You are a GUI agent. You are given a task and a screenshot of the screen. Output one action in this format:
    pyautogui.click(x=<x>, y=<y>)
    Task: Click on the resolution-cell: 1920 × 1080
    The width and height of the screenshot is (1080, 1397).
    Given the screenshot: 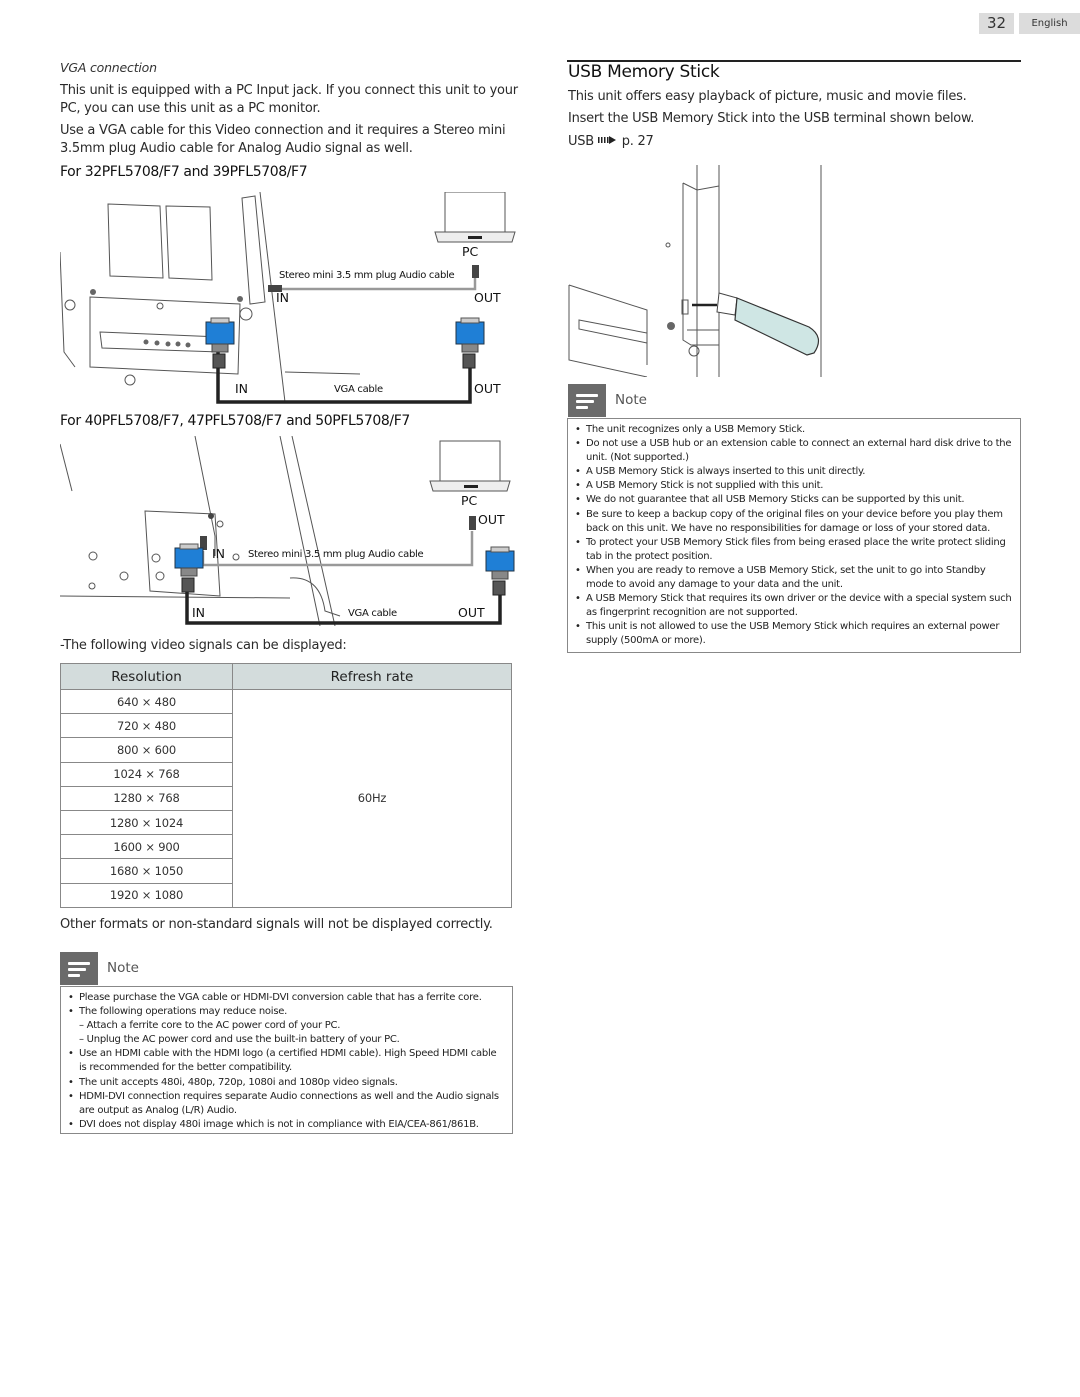 What is the action you would take?
    pyautogui.click(x=146, y=895)
    